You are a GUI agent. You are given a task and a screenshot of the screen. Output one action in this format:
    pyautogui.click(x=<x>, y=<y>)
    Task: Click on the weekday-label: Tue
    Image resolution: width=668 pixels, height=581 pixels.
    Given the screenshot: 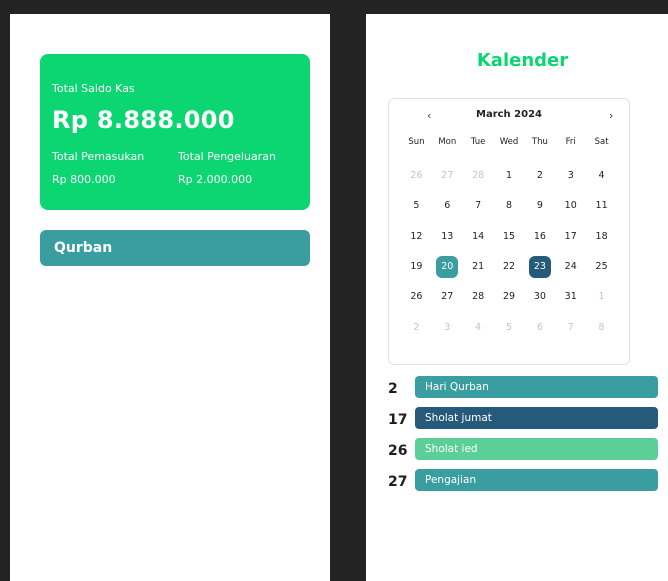 What is the action you would take?
    pyautogui.click(x=478, y=142)
    